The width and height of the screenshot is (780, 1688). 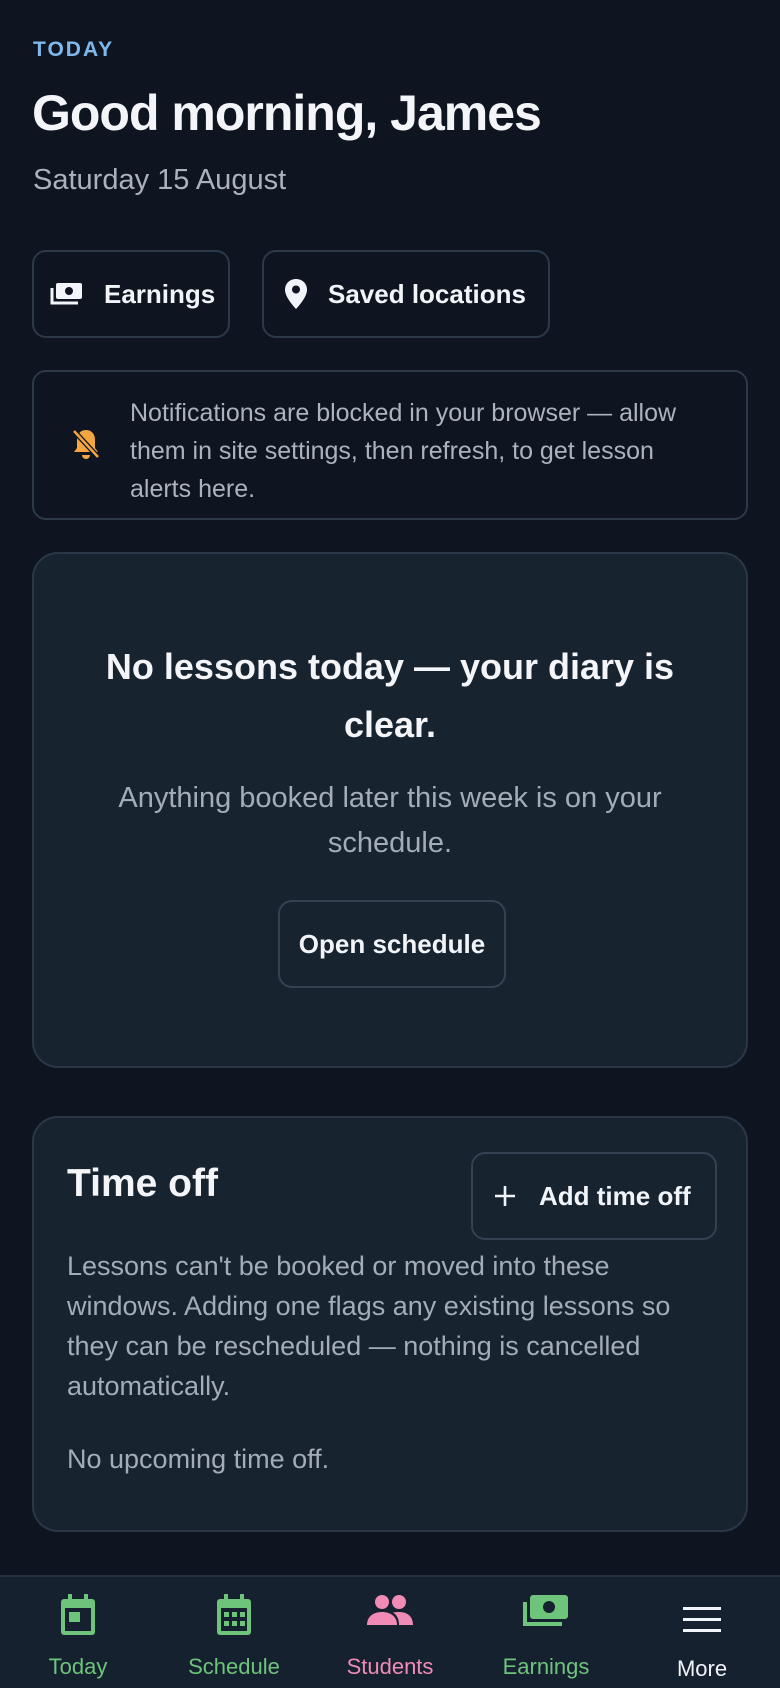 I want to click on page-eyebrow: TODAY, so click(x=74, y=49).